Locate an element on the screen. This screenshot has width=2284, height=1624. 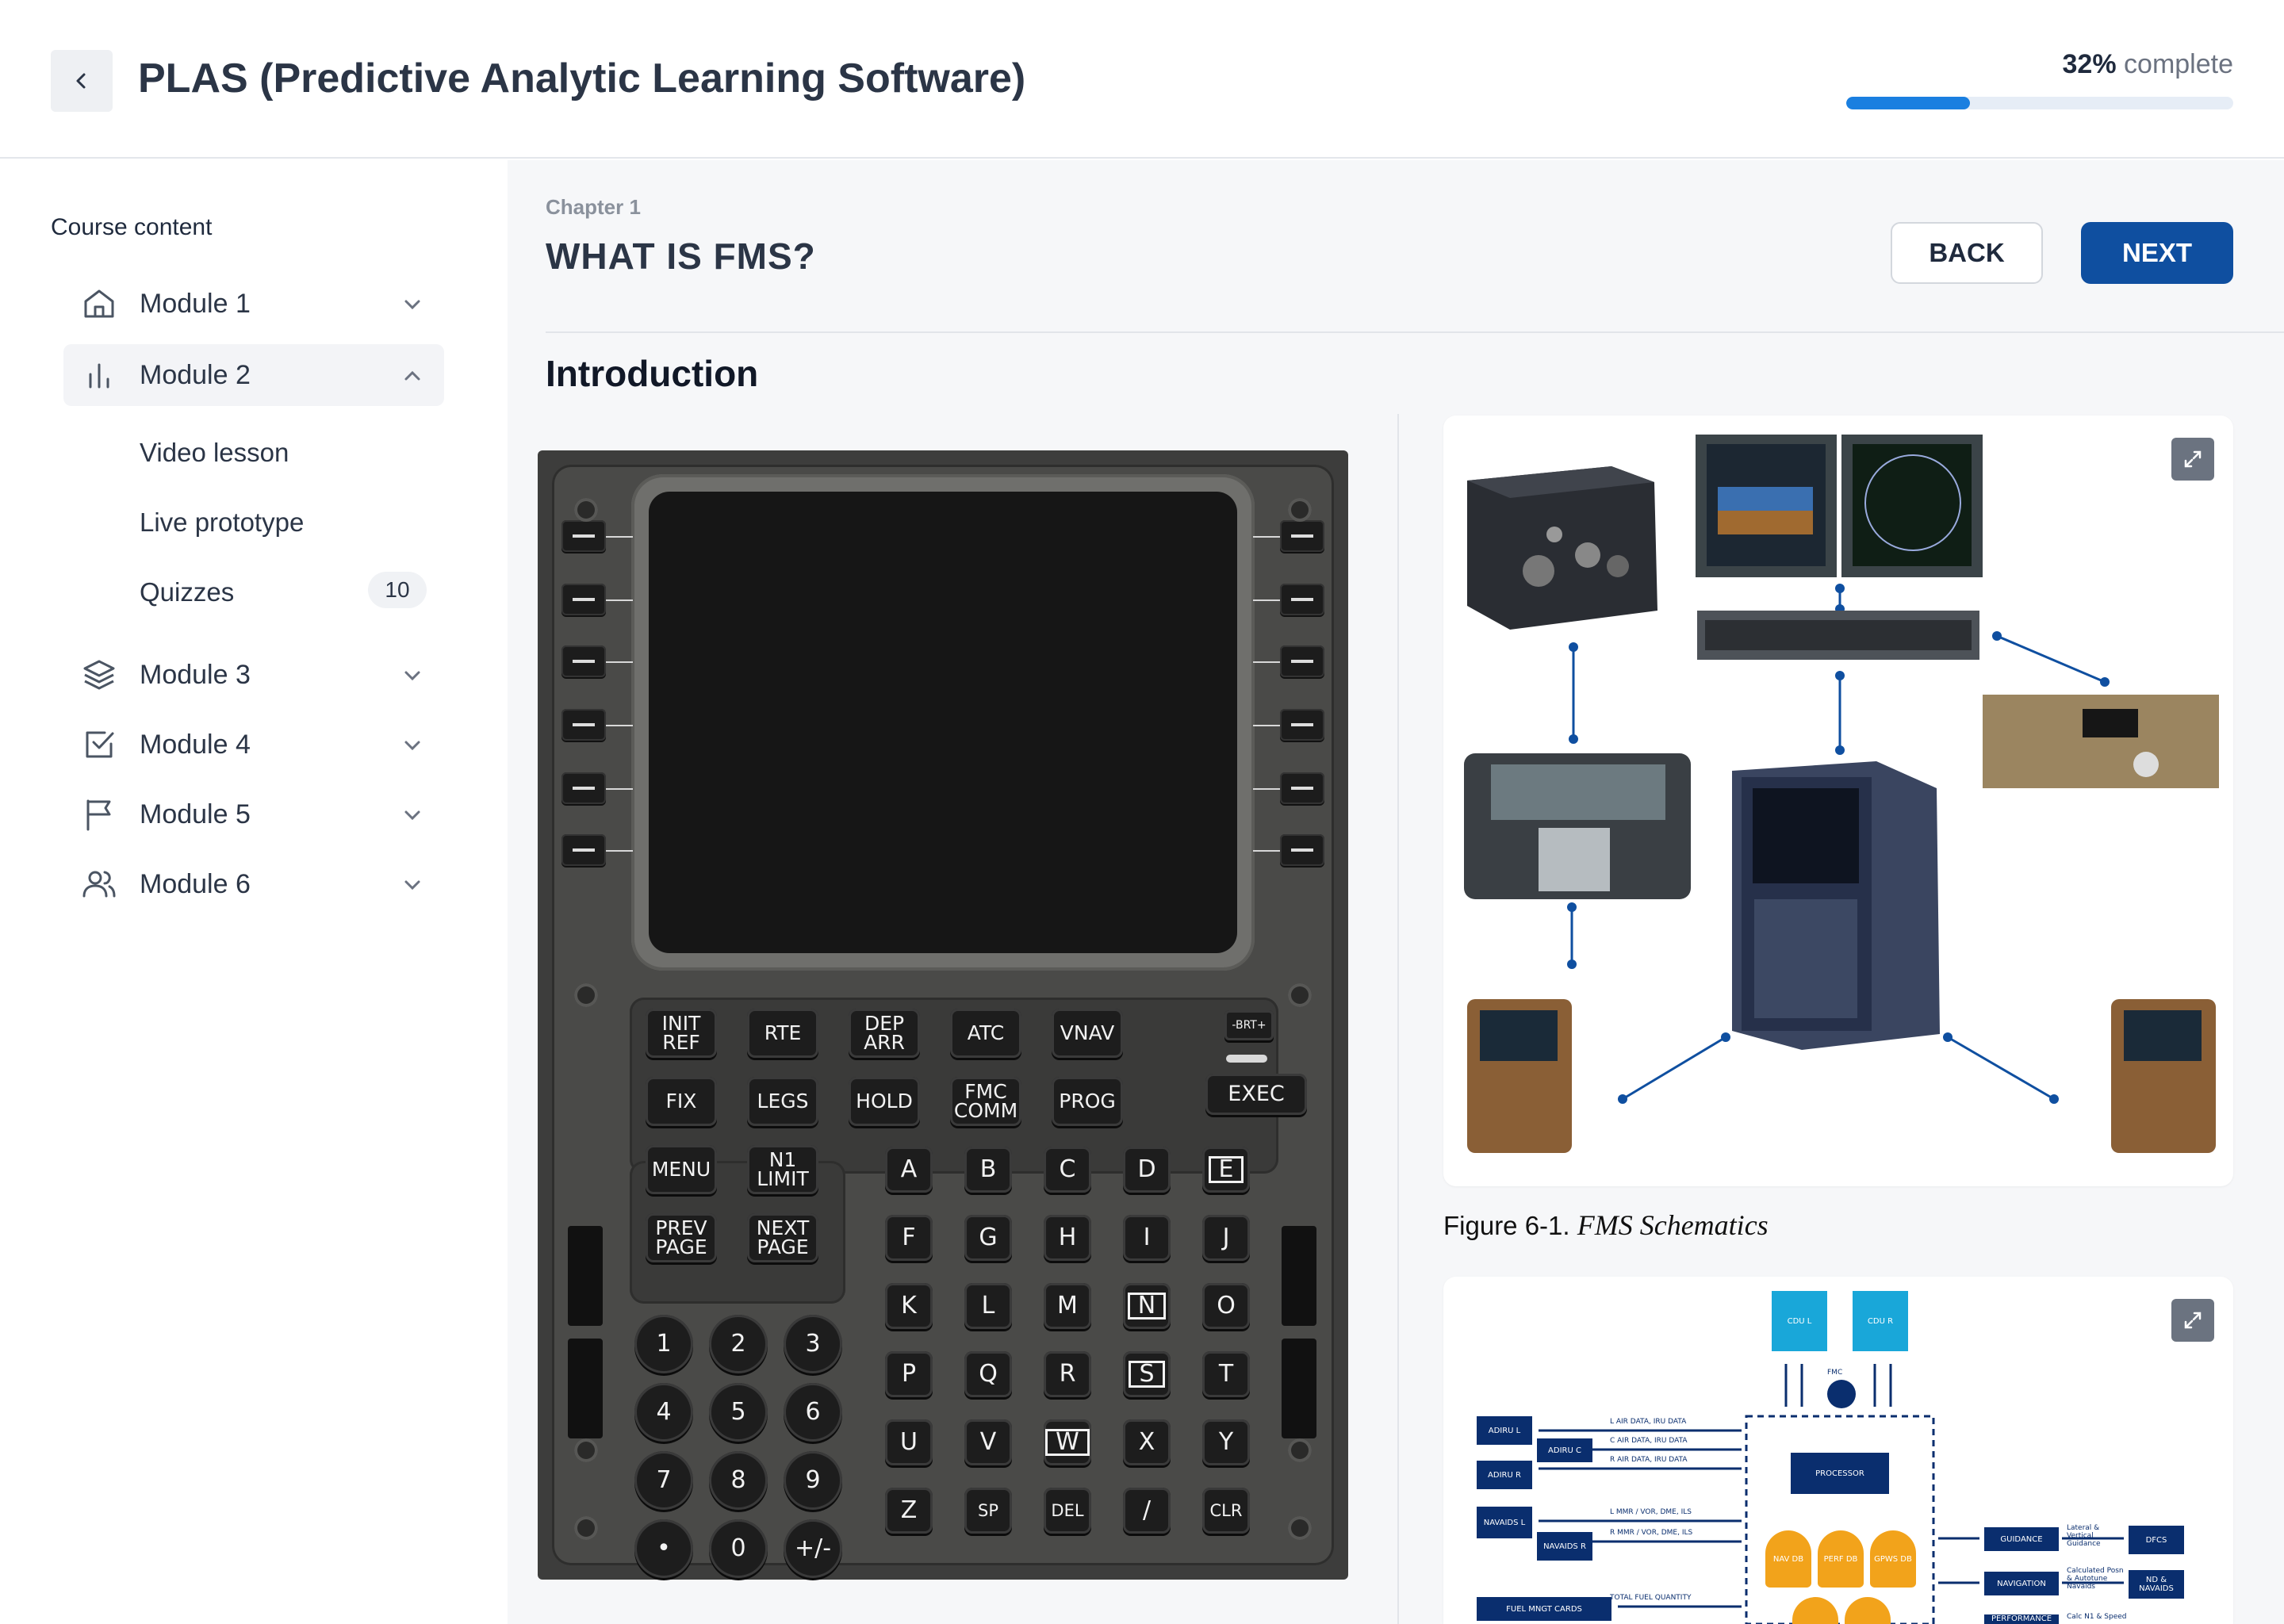
numeric-key: • is located at coordinates (663, 1548).